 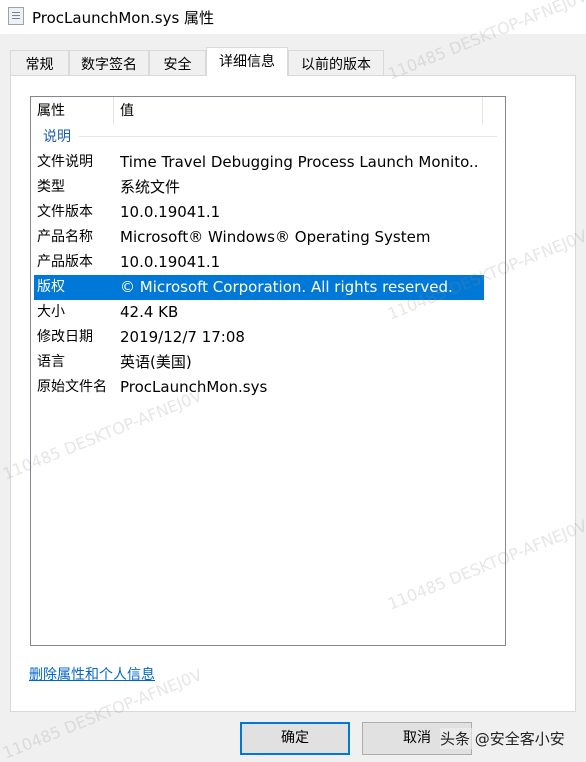 I want to click on tab-previous-versions: 以前的版本, so click(x=336, y=62).